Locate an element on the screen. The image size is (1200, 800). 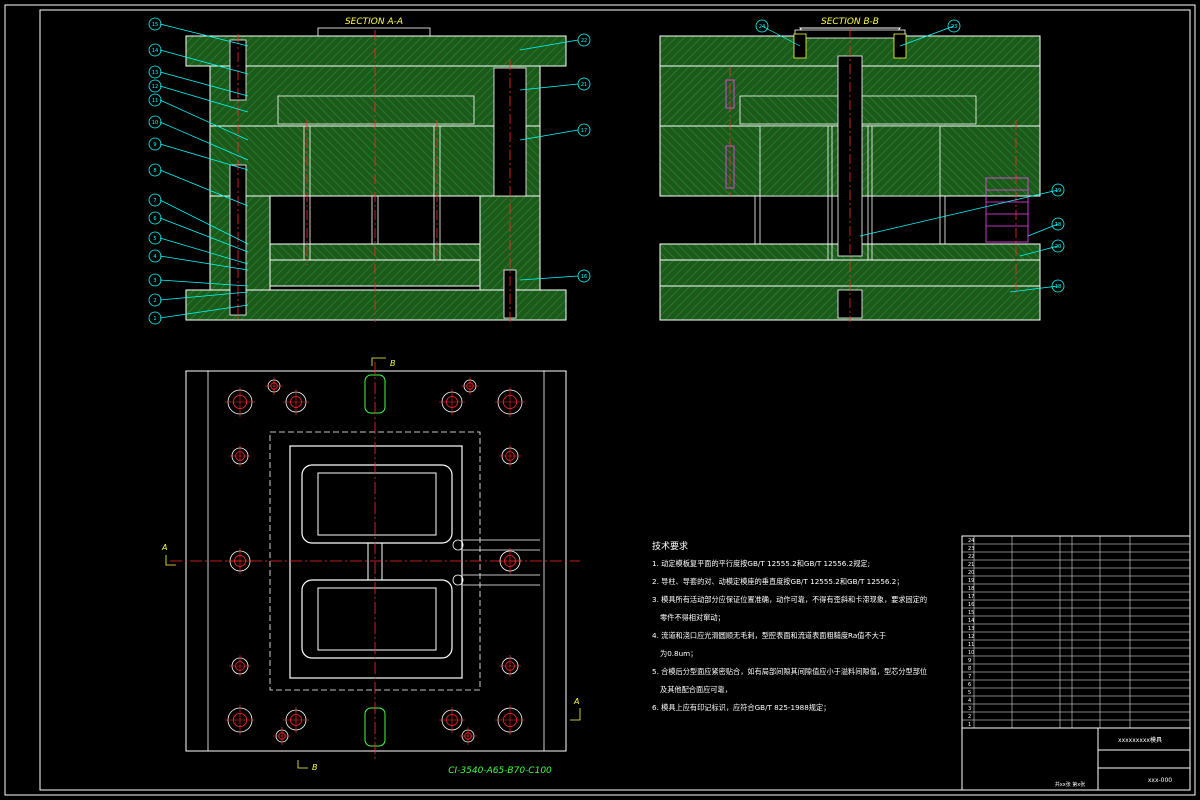
note-line: 5. 合模后分型面应紧密贴合，如有局部间隙其间隙值应小于溢料间隙值，型芯分型部位 is located at coordinates (789, 671).